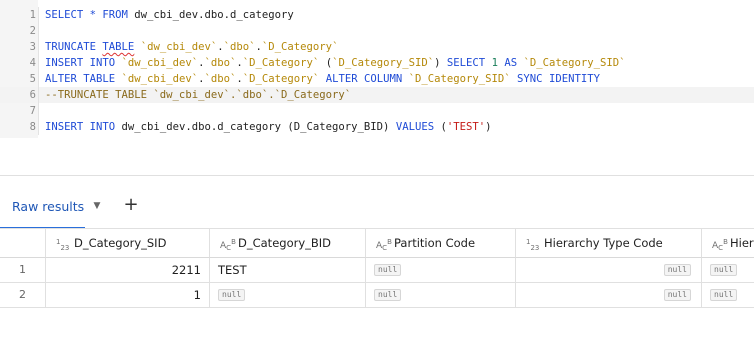  Describe the element at coordinates (728, 243) in the screenshot. I see `column-header-hier: ACB Hier` at that location.